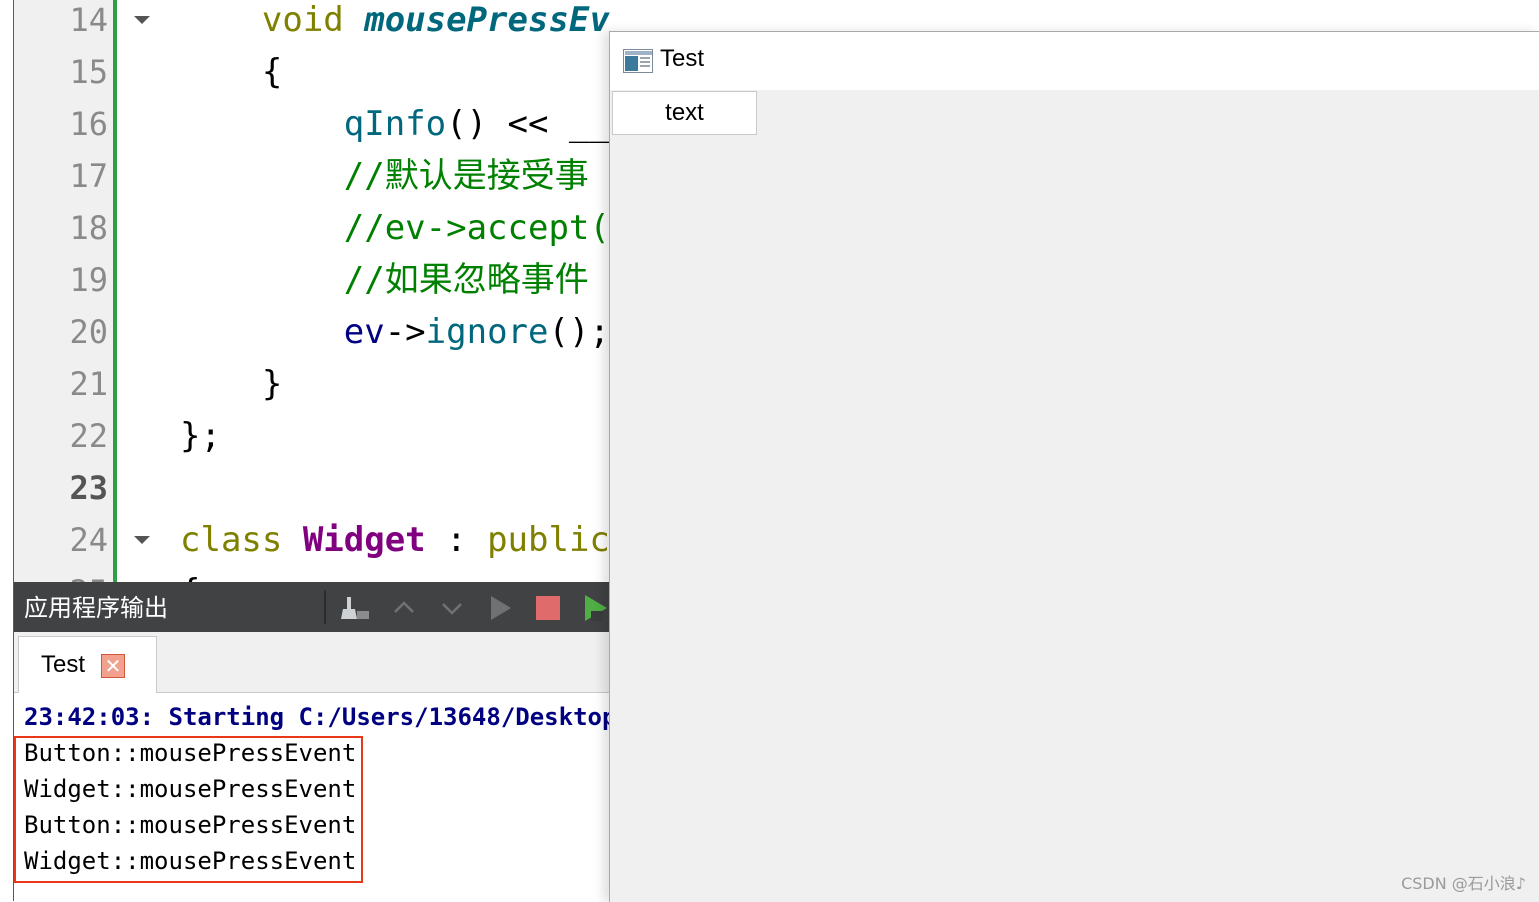  I want to click on line-number: 17, so click(88, 176).